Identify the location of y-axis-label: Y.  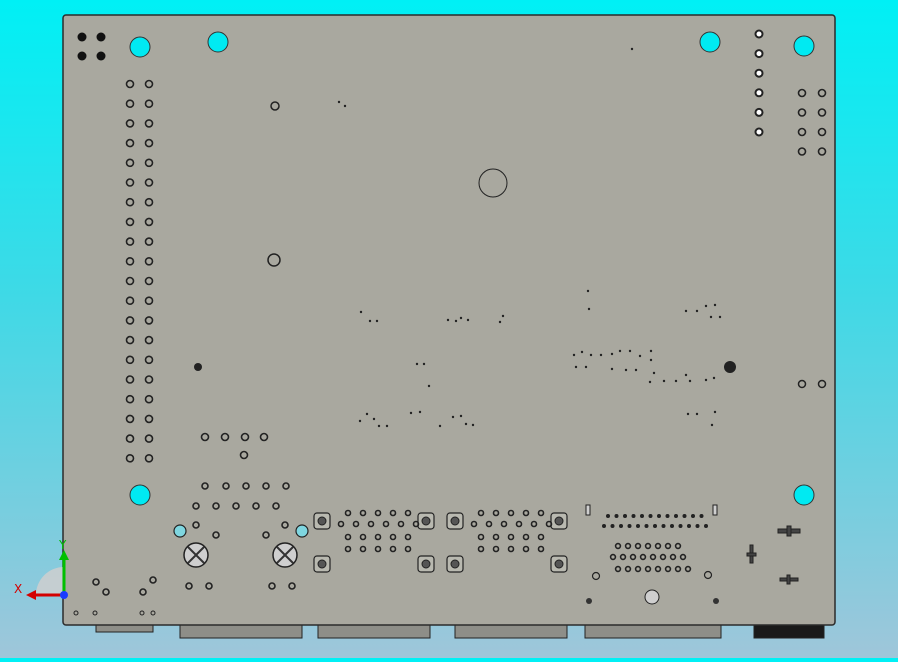
(62, 545).